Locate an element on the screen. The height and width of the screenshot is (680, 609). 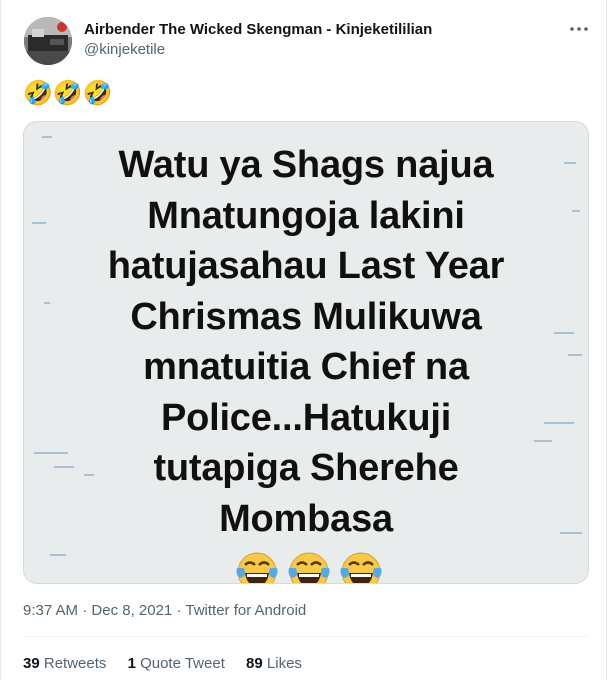
more-horizontal-icon is located at coordinates (579, 29).